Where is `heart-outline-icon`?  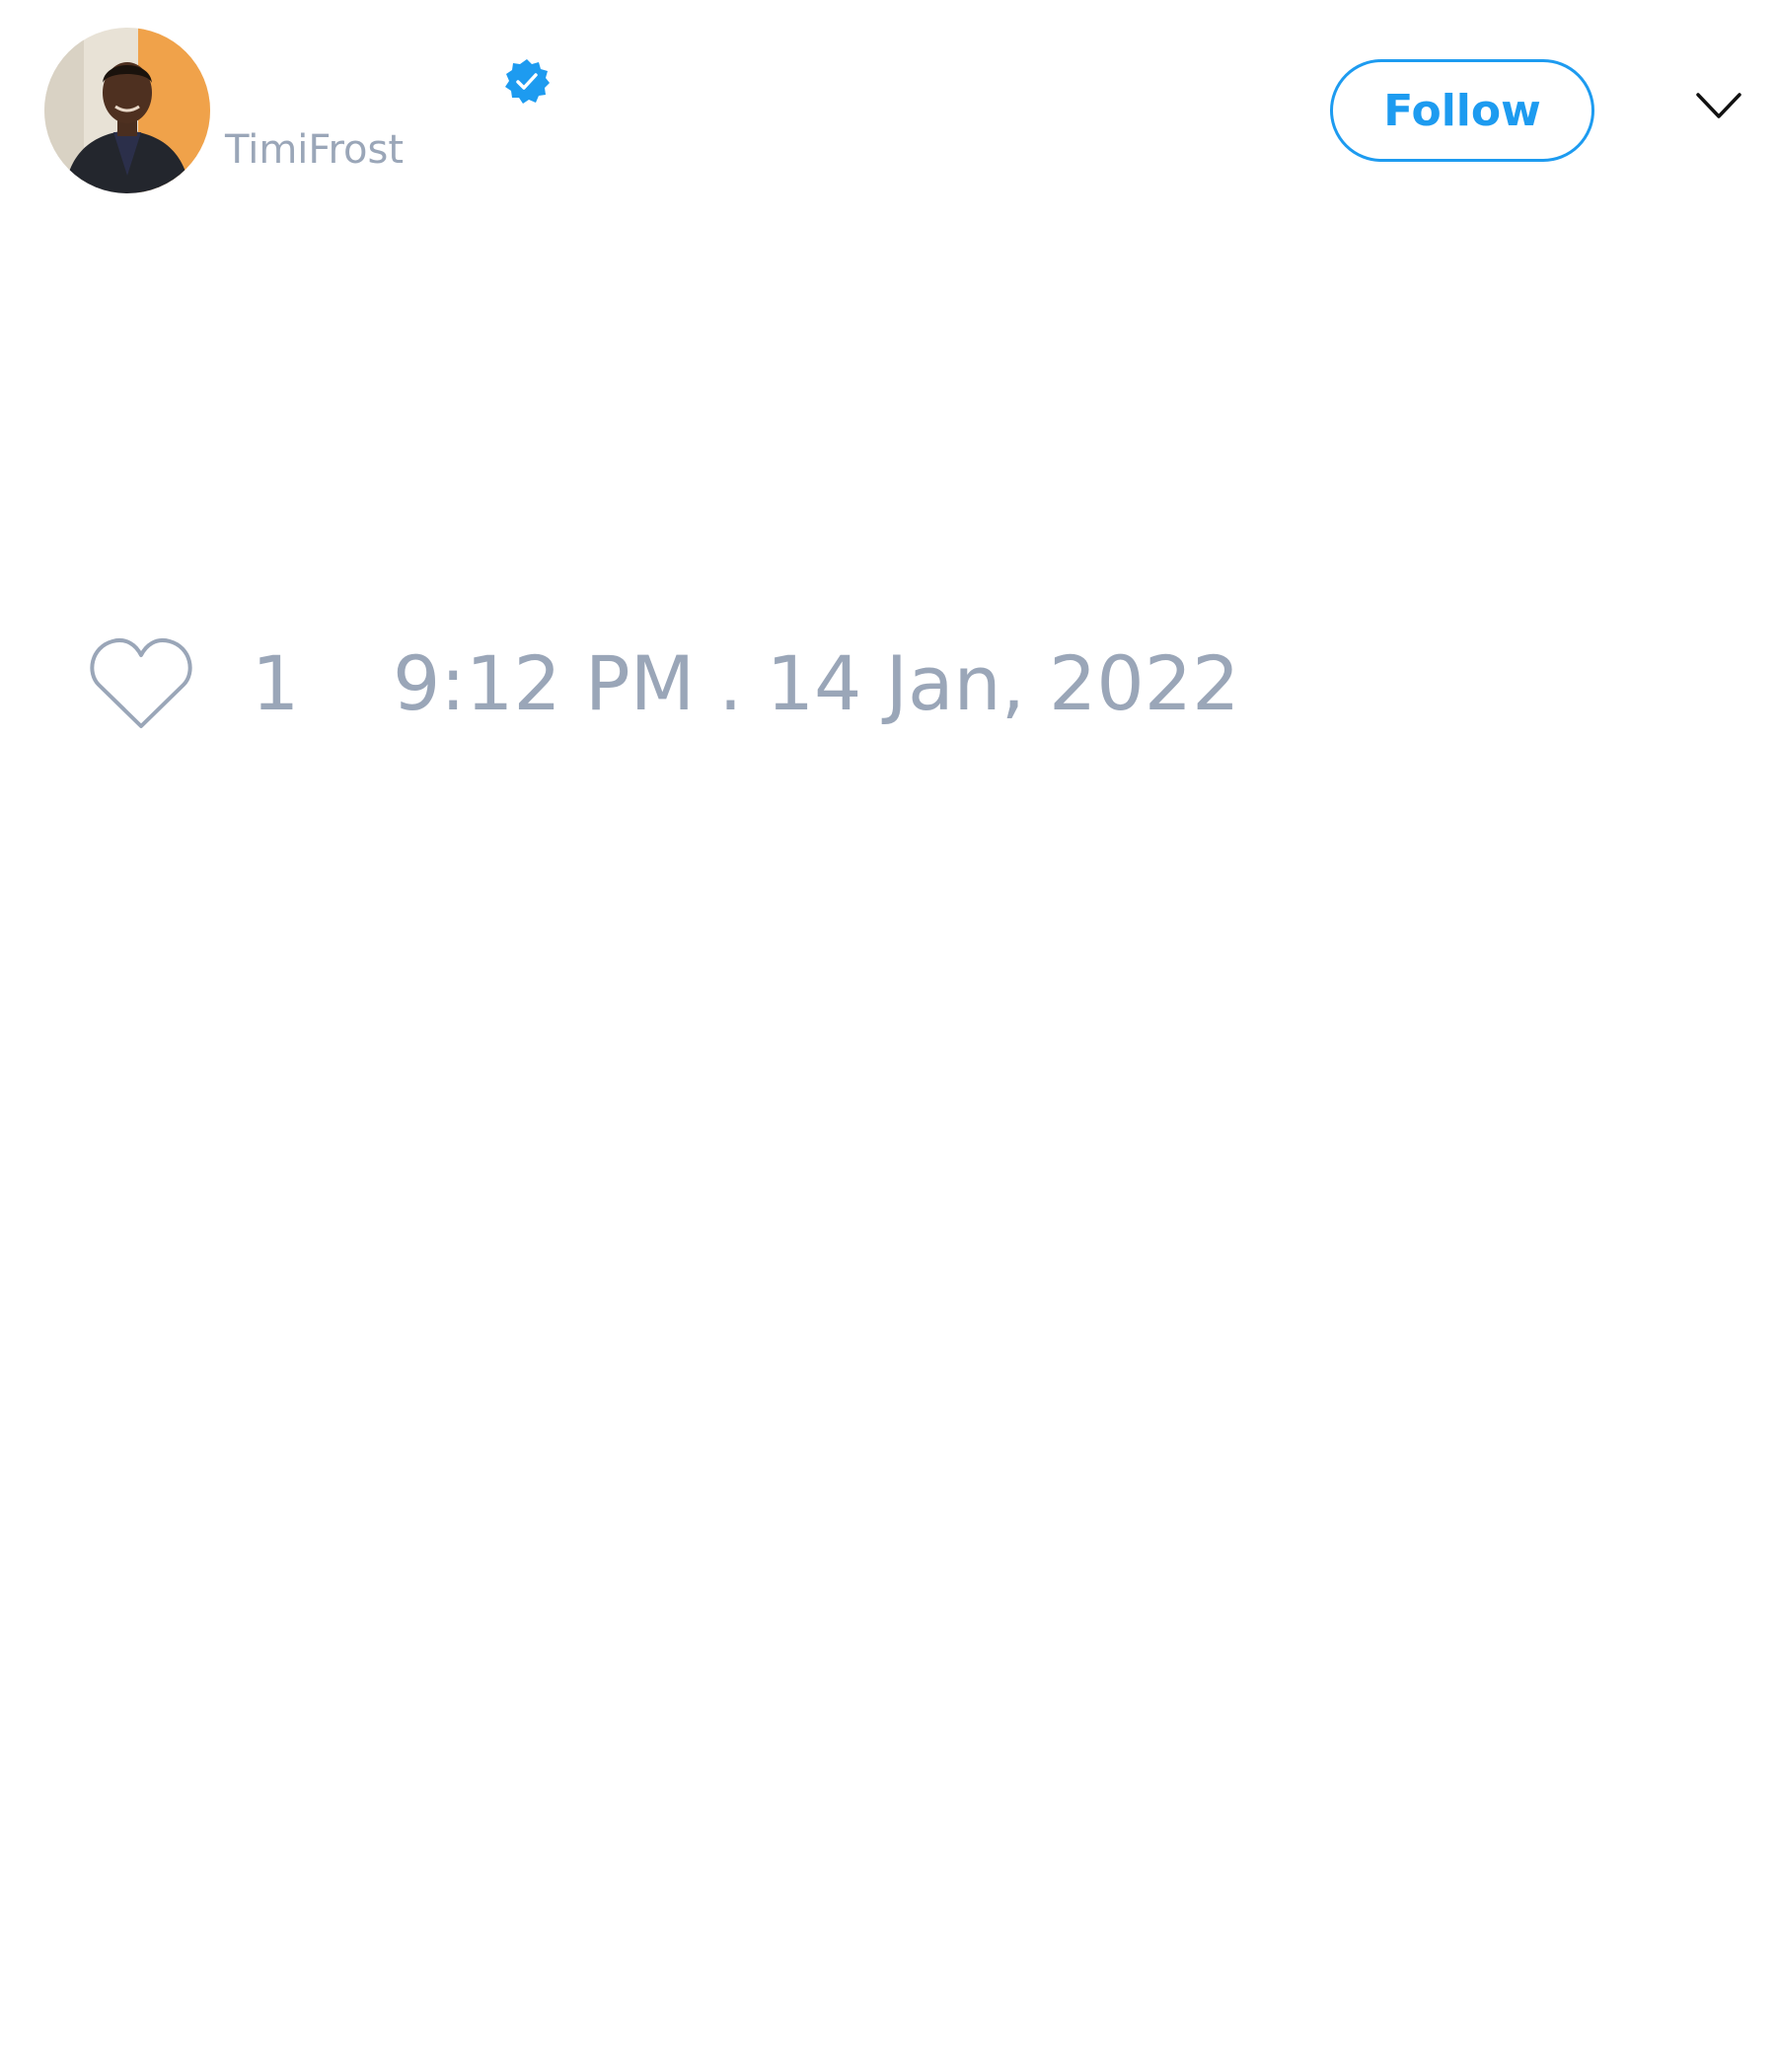 heart-outline-icon is located at coordinates (141, 681).